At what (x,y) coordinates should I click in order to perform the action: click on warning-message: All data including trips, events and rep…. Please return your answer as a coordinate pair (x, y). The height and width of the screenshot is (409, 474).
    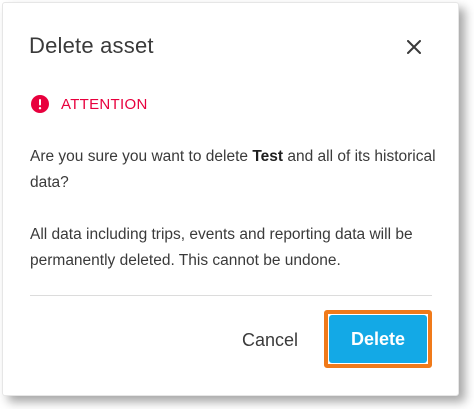
    Looking at the image, I should click on (221, 247).